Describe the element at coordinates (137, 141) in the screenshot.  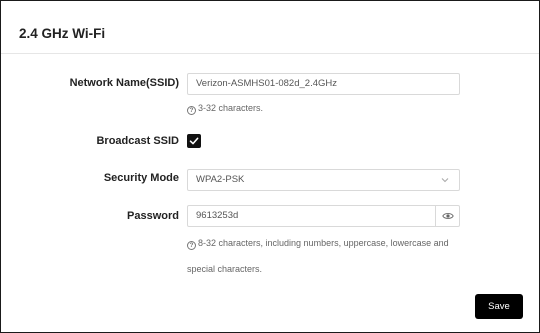
I see `broadcast-ssid-label: Broadcast SSID` at that location.